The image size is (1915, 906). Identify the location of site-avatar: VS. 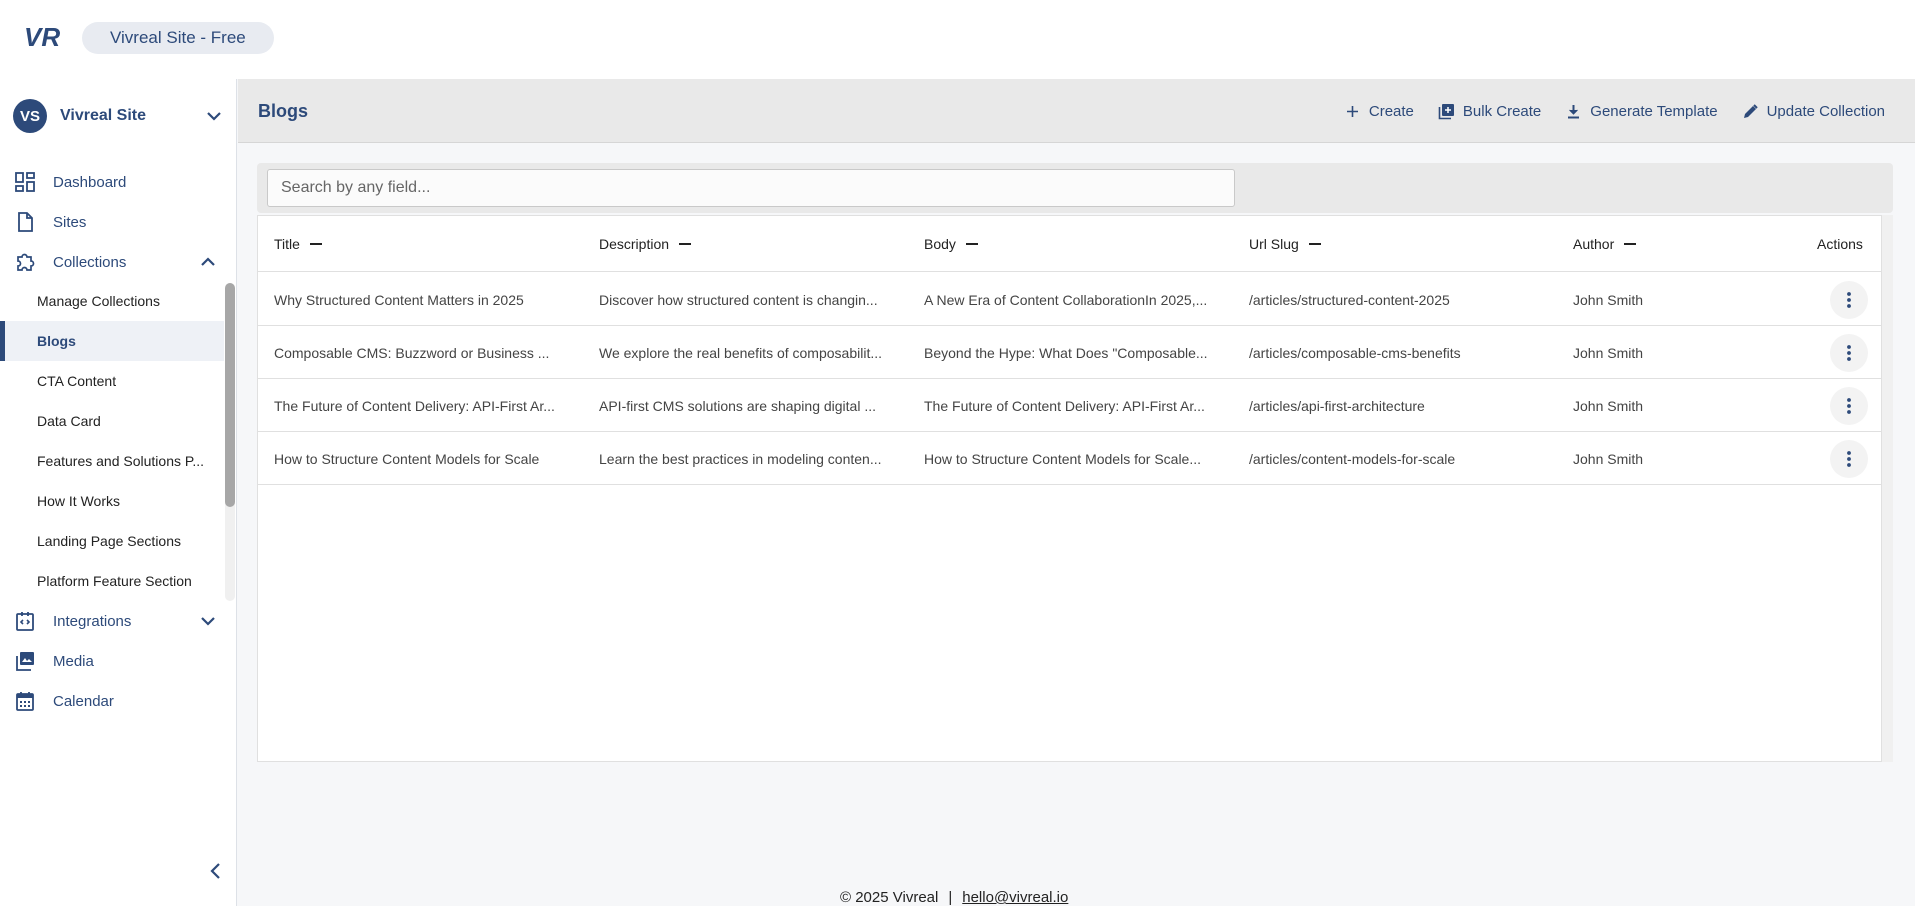
(30, 116).